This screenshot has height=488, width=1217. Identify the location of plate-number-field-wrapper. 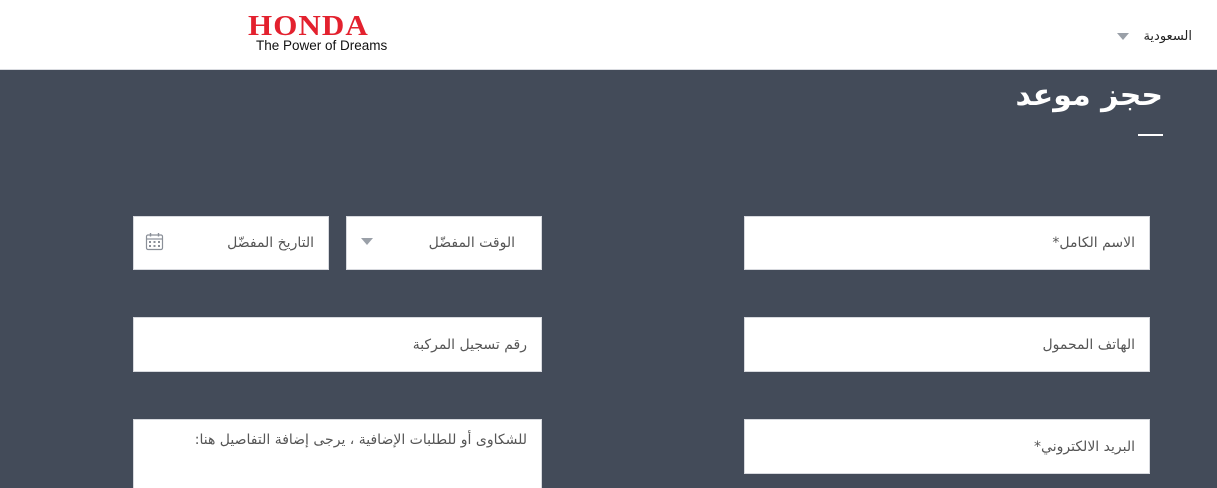
(337, 344).